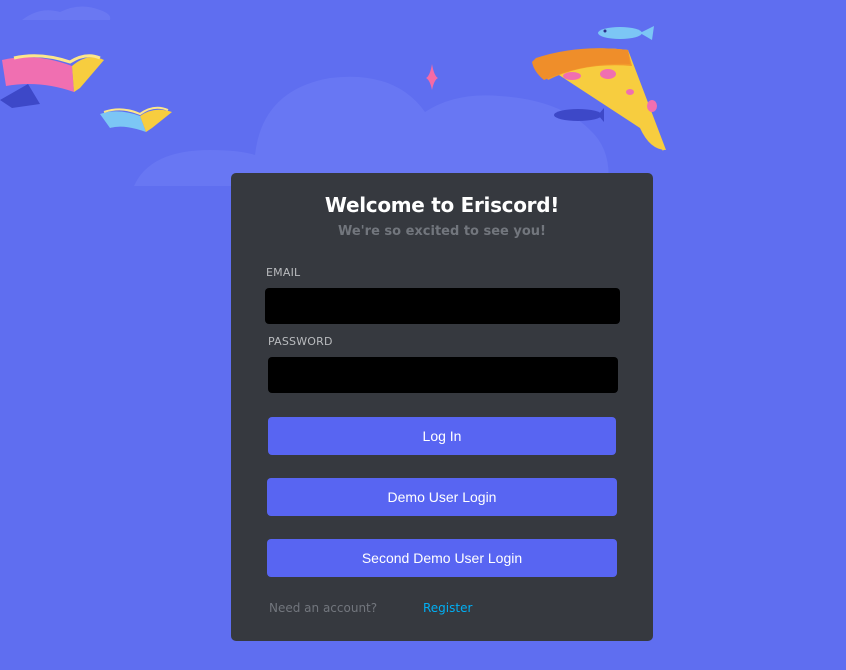 The height and width of the screenshot is (670, 846). What do you see at coordinates (579, 115) in the screenshot?
I see `fish-icon-dark` at bounding box center [579, 115].